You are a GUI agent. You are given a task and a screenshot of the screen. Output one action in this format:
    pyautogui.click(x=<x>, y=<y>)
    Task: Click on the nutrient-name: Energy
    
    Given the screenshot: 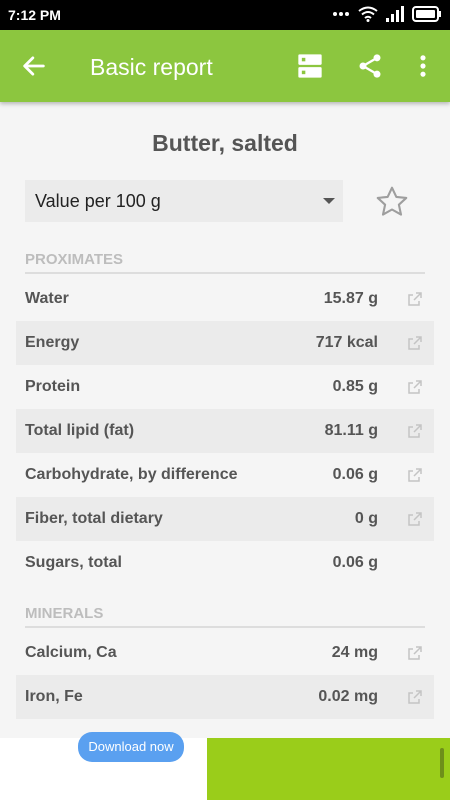 What is the action you would take?
    pyautogui.click(x=52, y=342)
    